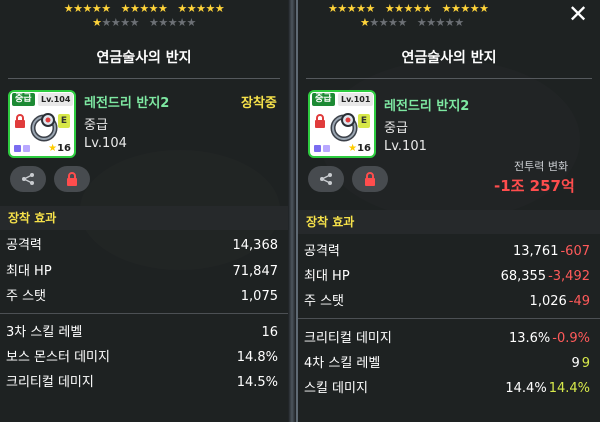  I want to click on stat-row: 크리티컬 데미지 13.6% -0.9%, so click(449, 339).